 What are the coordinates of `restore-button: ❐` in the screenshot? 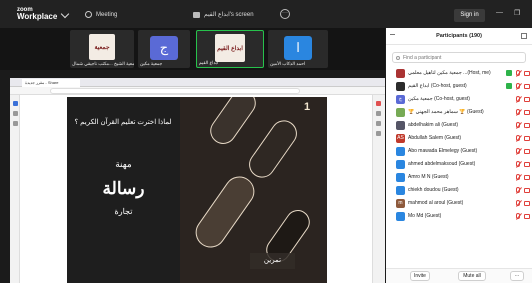 It's located at (517, 13).